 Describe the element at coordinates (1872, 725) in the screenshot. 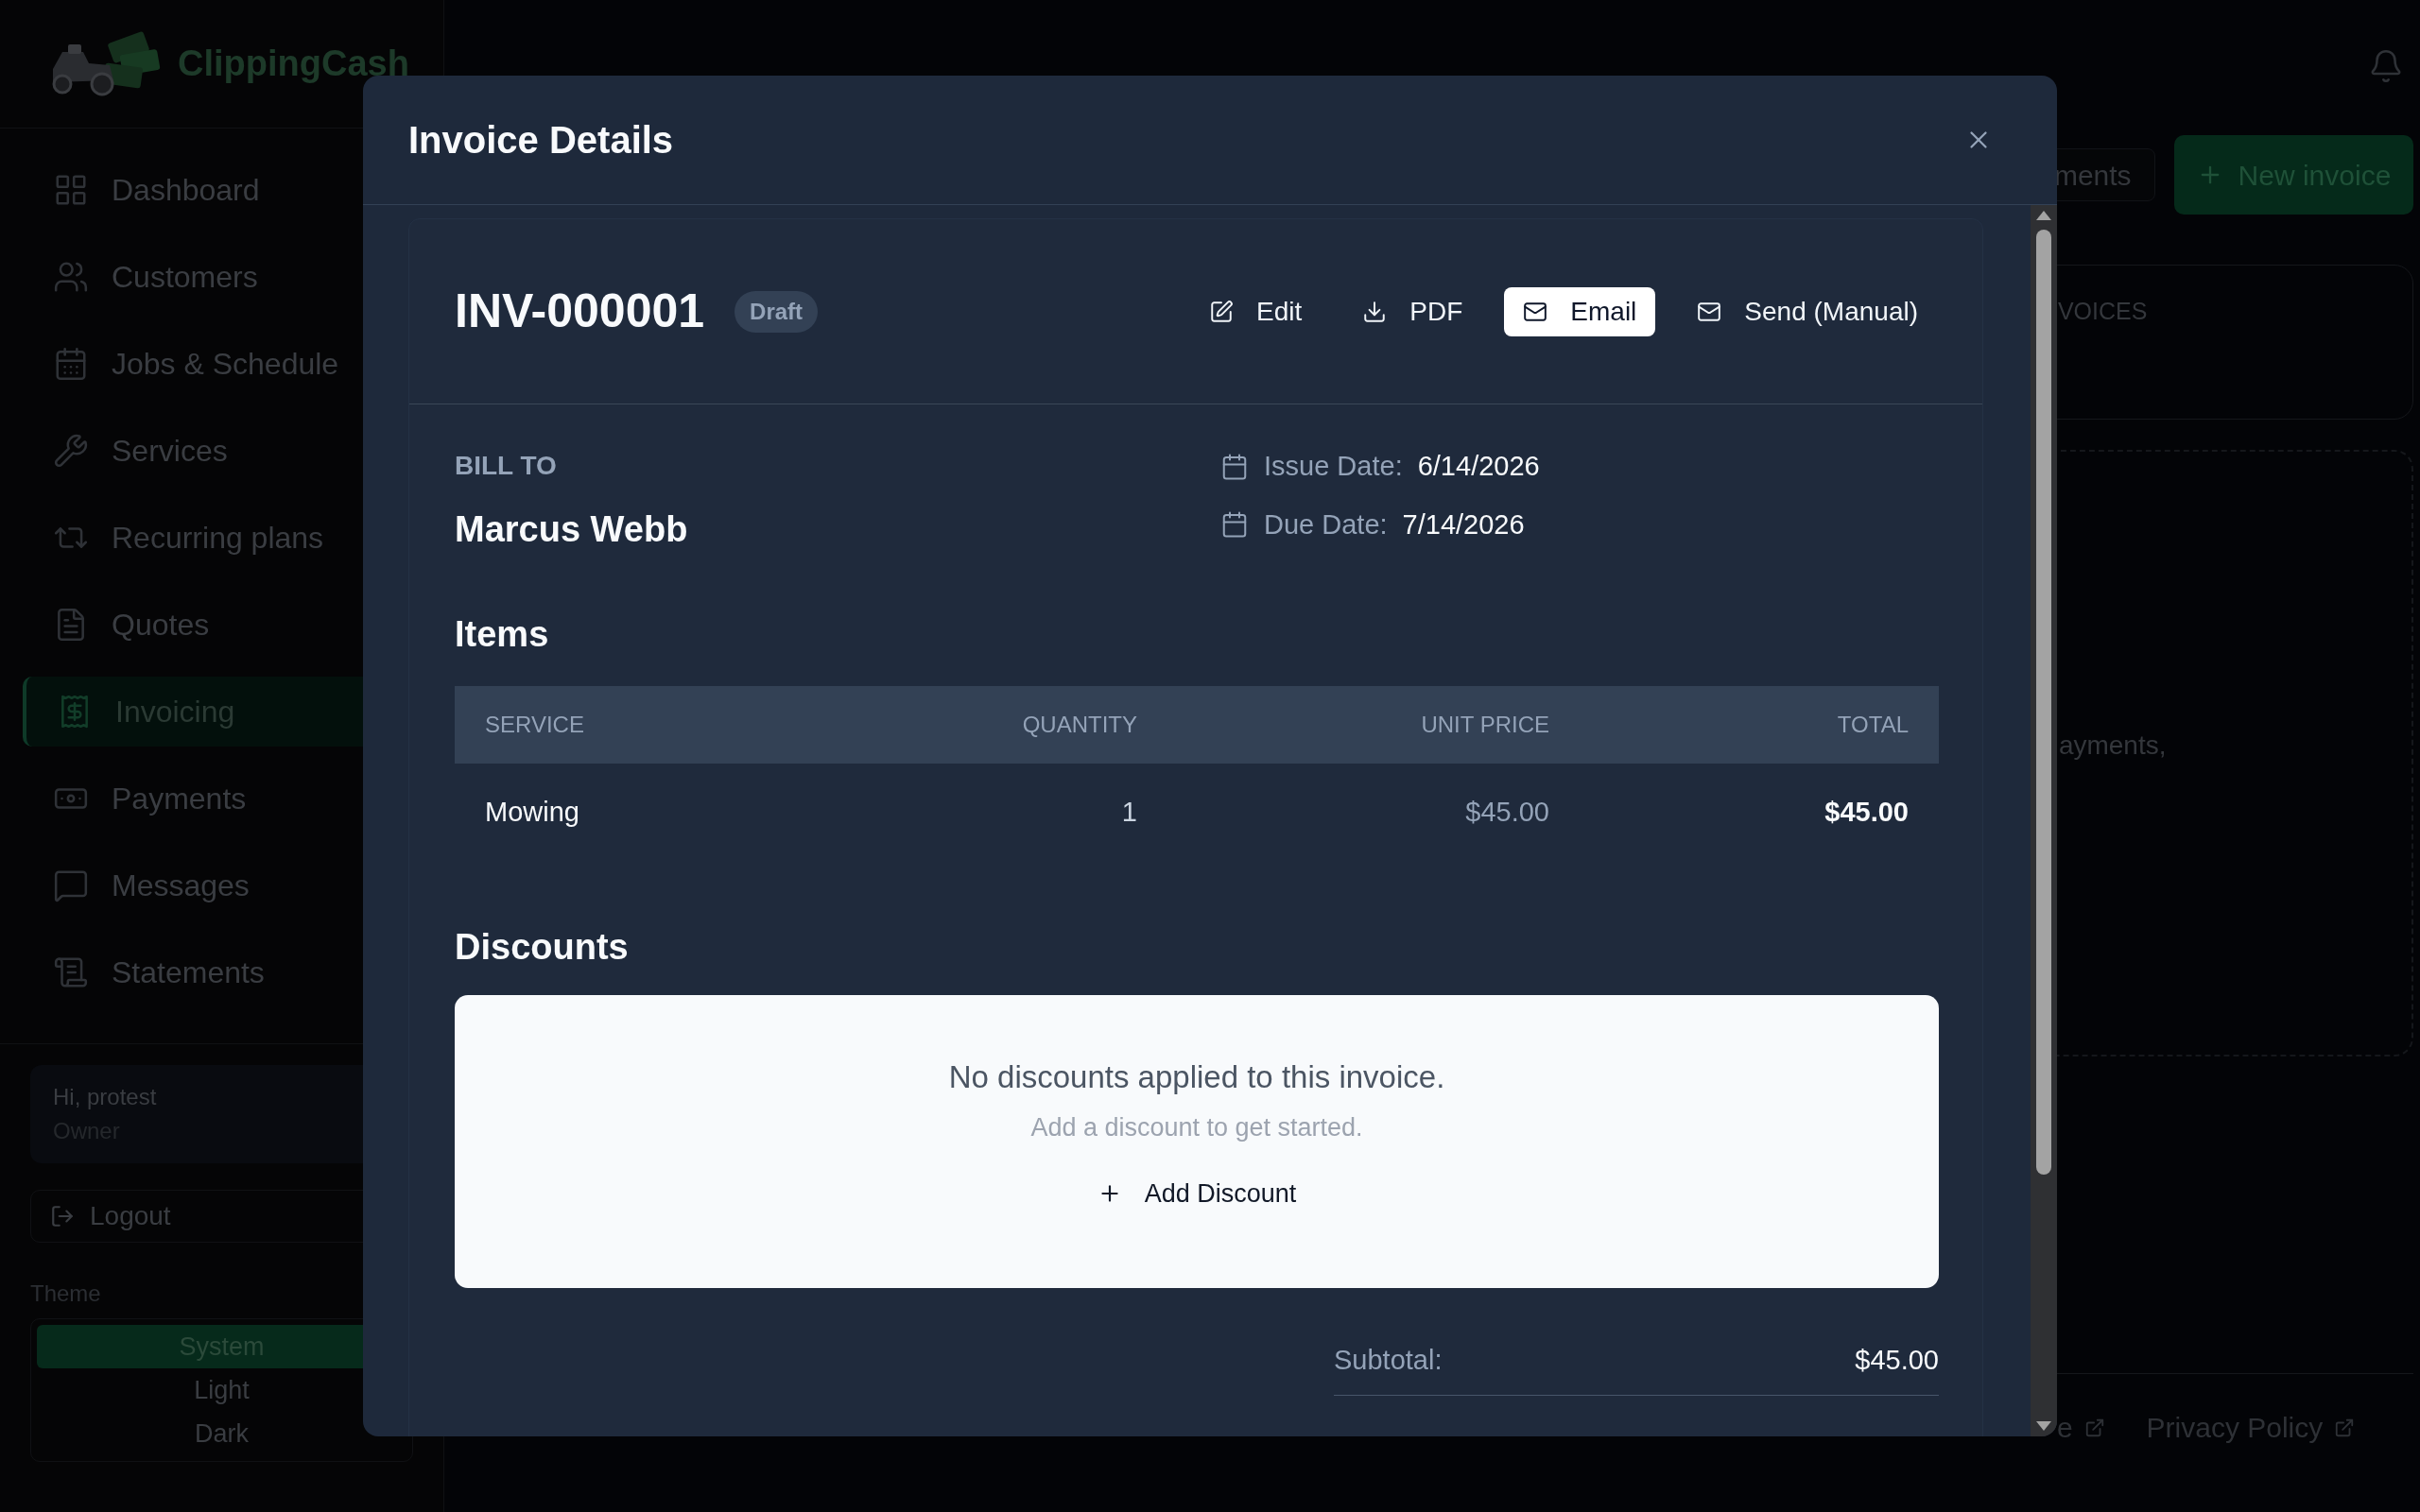

I see `column-header: TOTAL` at that location.